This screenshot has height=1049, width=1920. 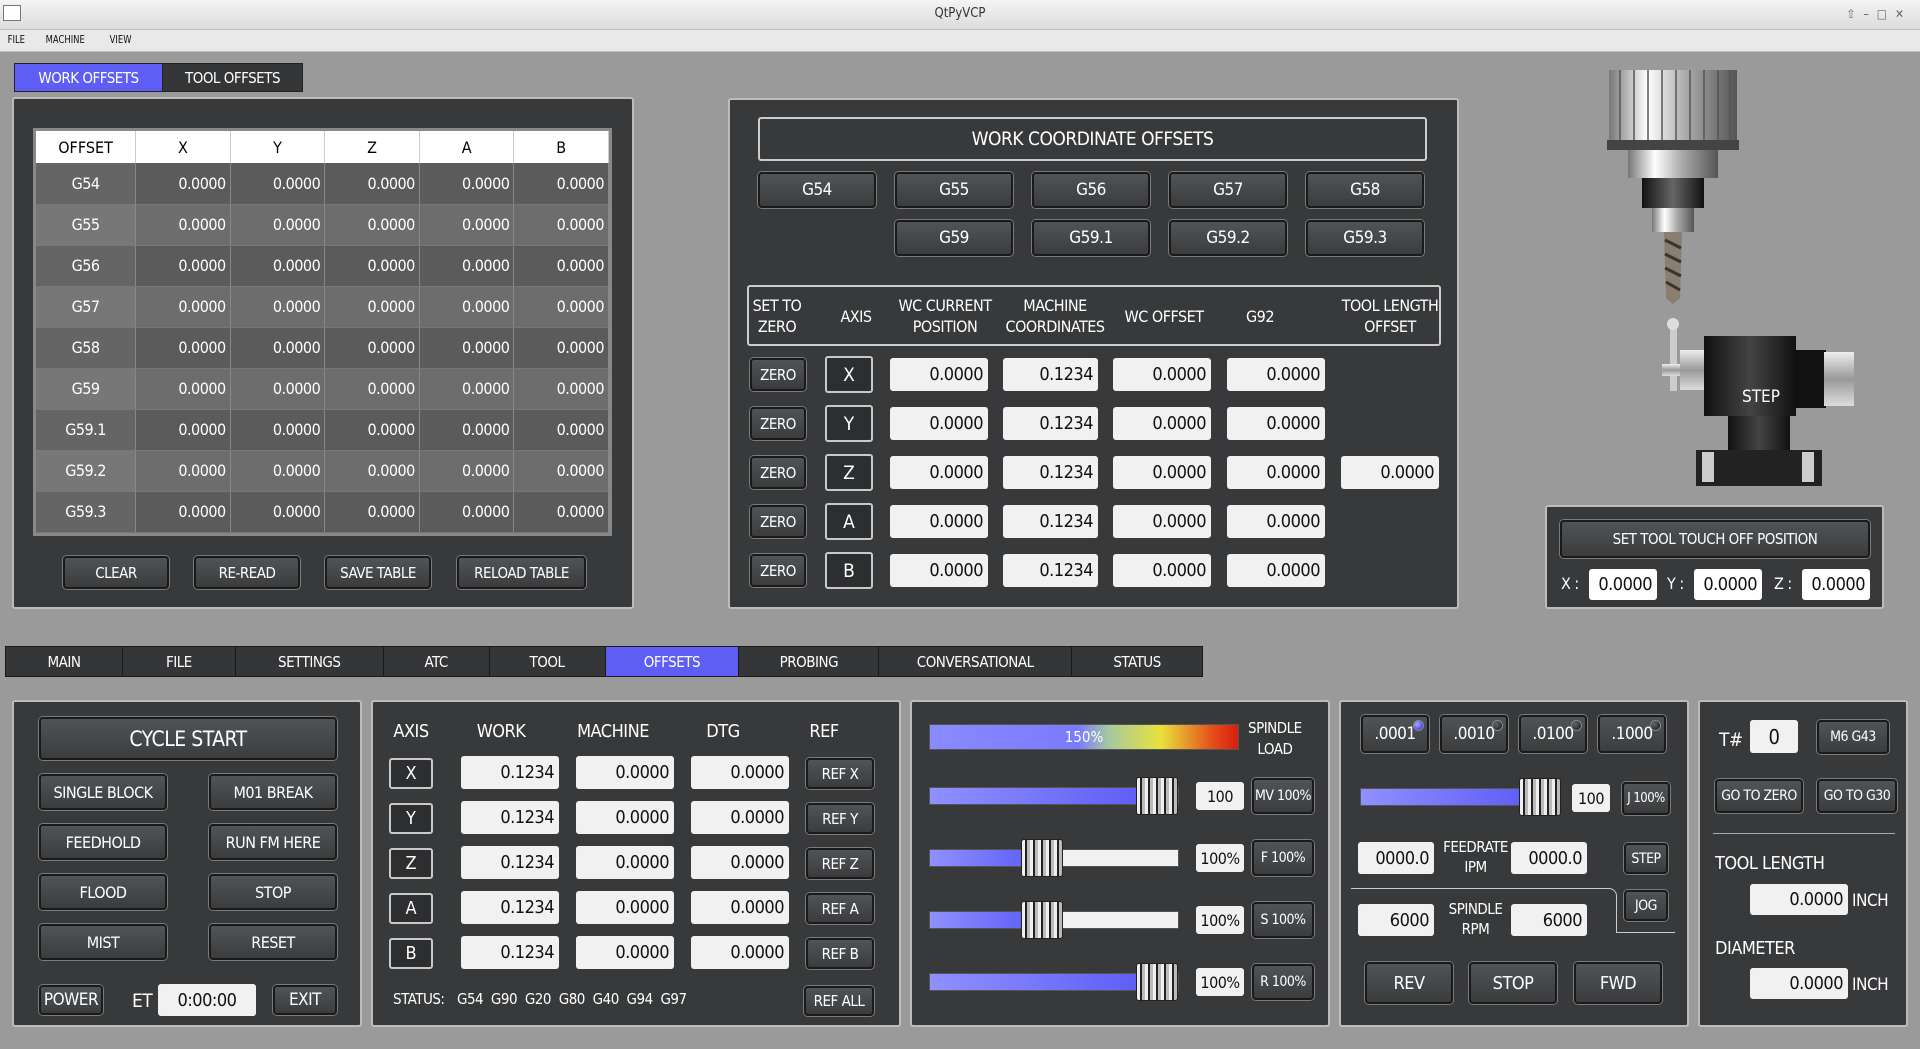 What do you see at coordinates (1395, 734) in the screenshot?
I see `jog-increment-0001-button: .0001` at bounding box center [1395, 734].